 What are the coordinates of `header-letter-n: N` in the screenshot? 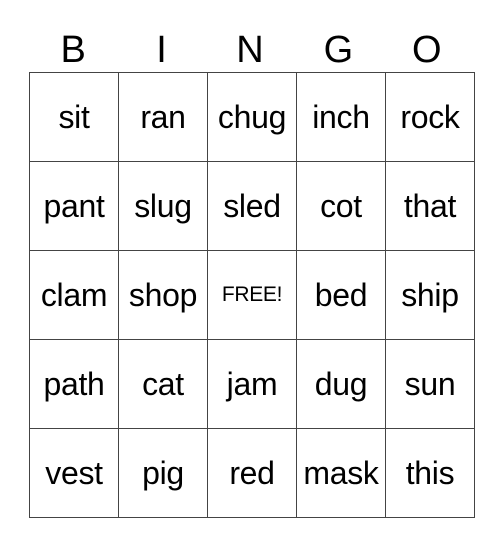 It's located at (250, 50).